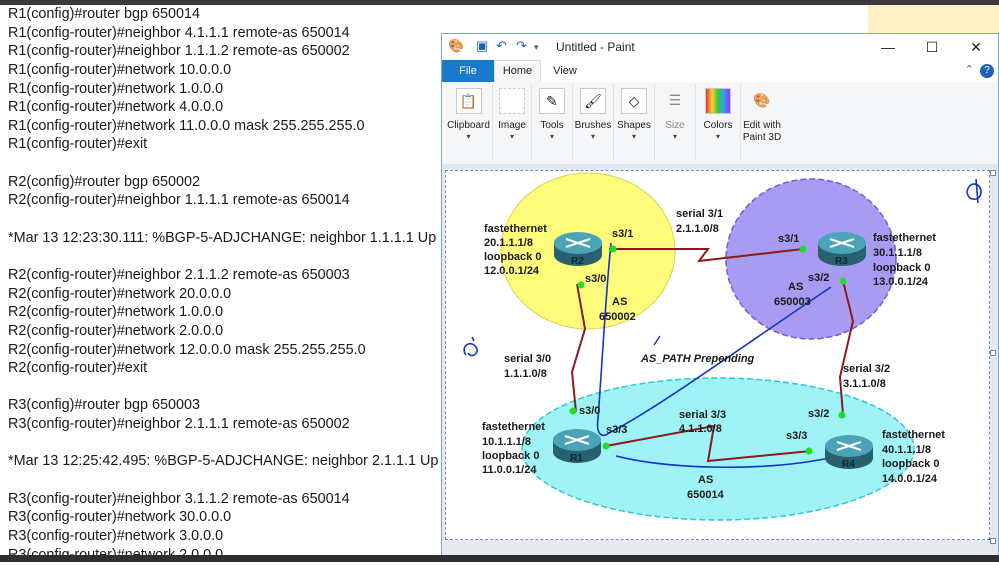 The image size is (999, 565). I want to click on link-network-label: 3.1.1.0/8, so click(864, 384).